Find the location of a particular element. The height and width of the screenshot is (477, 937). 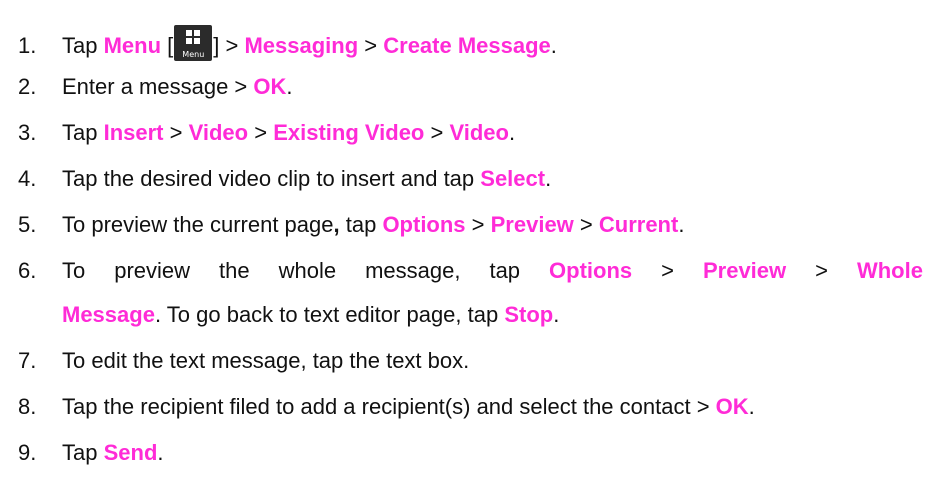

keyword-existing-video: Existing Video is located at coordinates (349, 132).